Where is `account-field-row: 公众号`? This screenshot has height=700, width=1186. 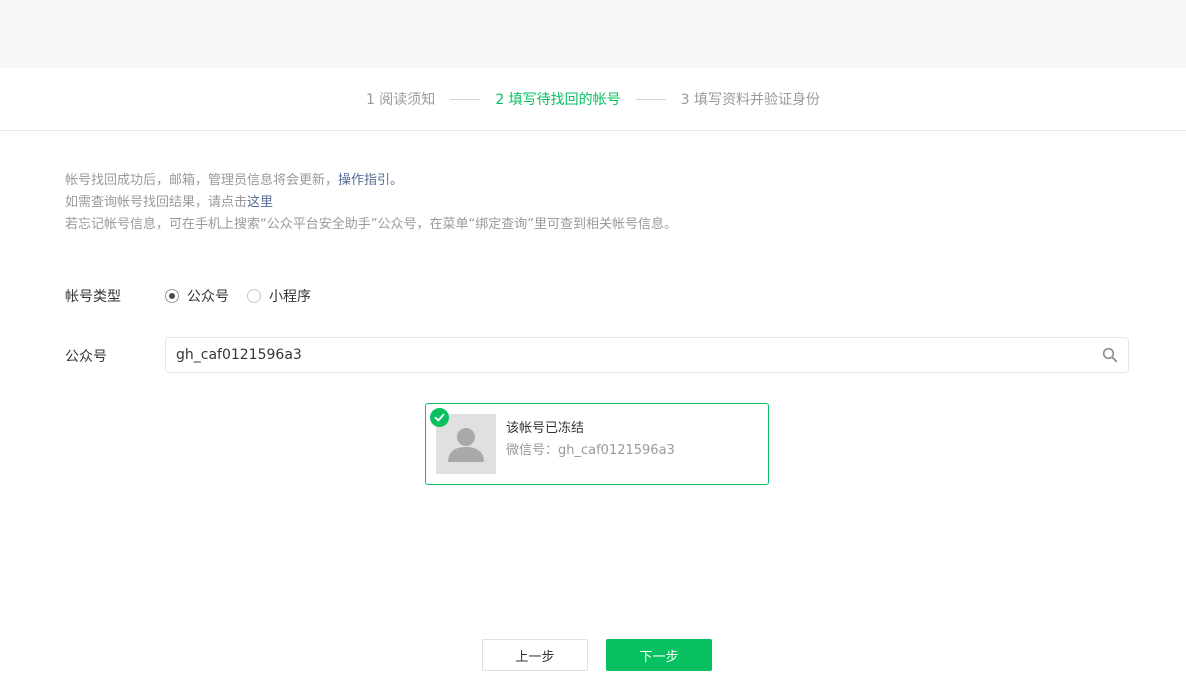
account-field-row: 公众号 is located at coordinates (115, 356).